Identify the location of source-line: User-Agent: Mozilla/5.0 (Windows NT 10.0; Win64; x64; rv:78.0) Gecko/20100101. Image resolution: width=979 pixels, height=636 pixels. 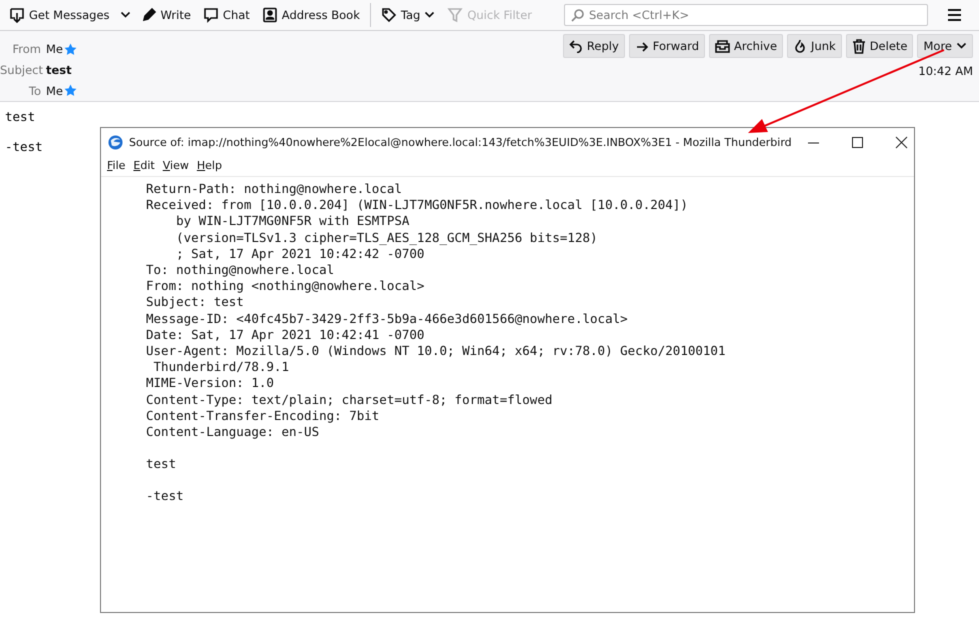
(436, 351).